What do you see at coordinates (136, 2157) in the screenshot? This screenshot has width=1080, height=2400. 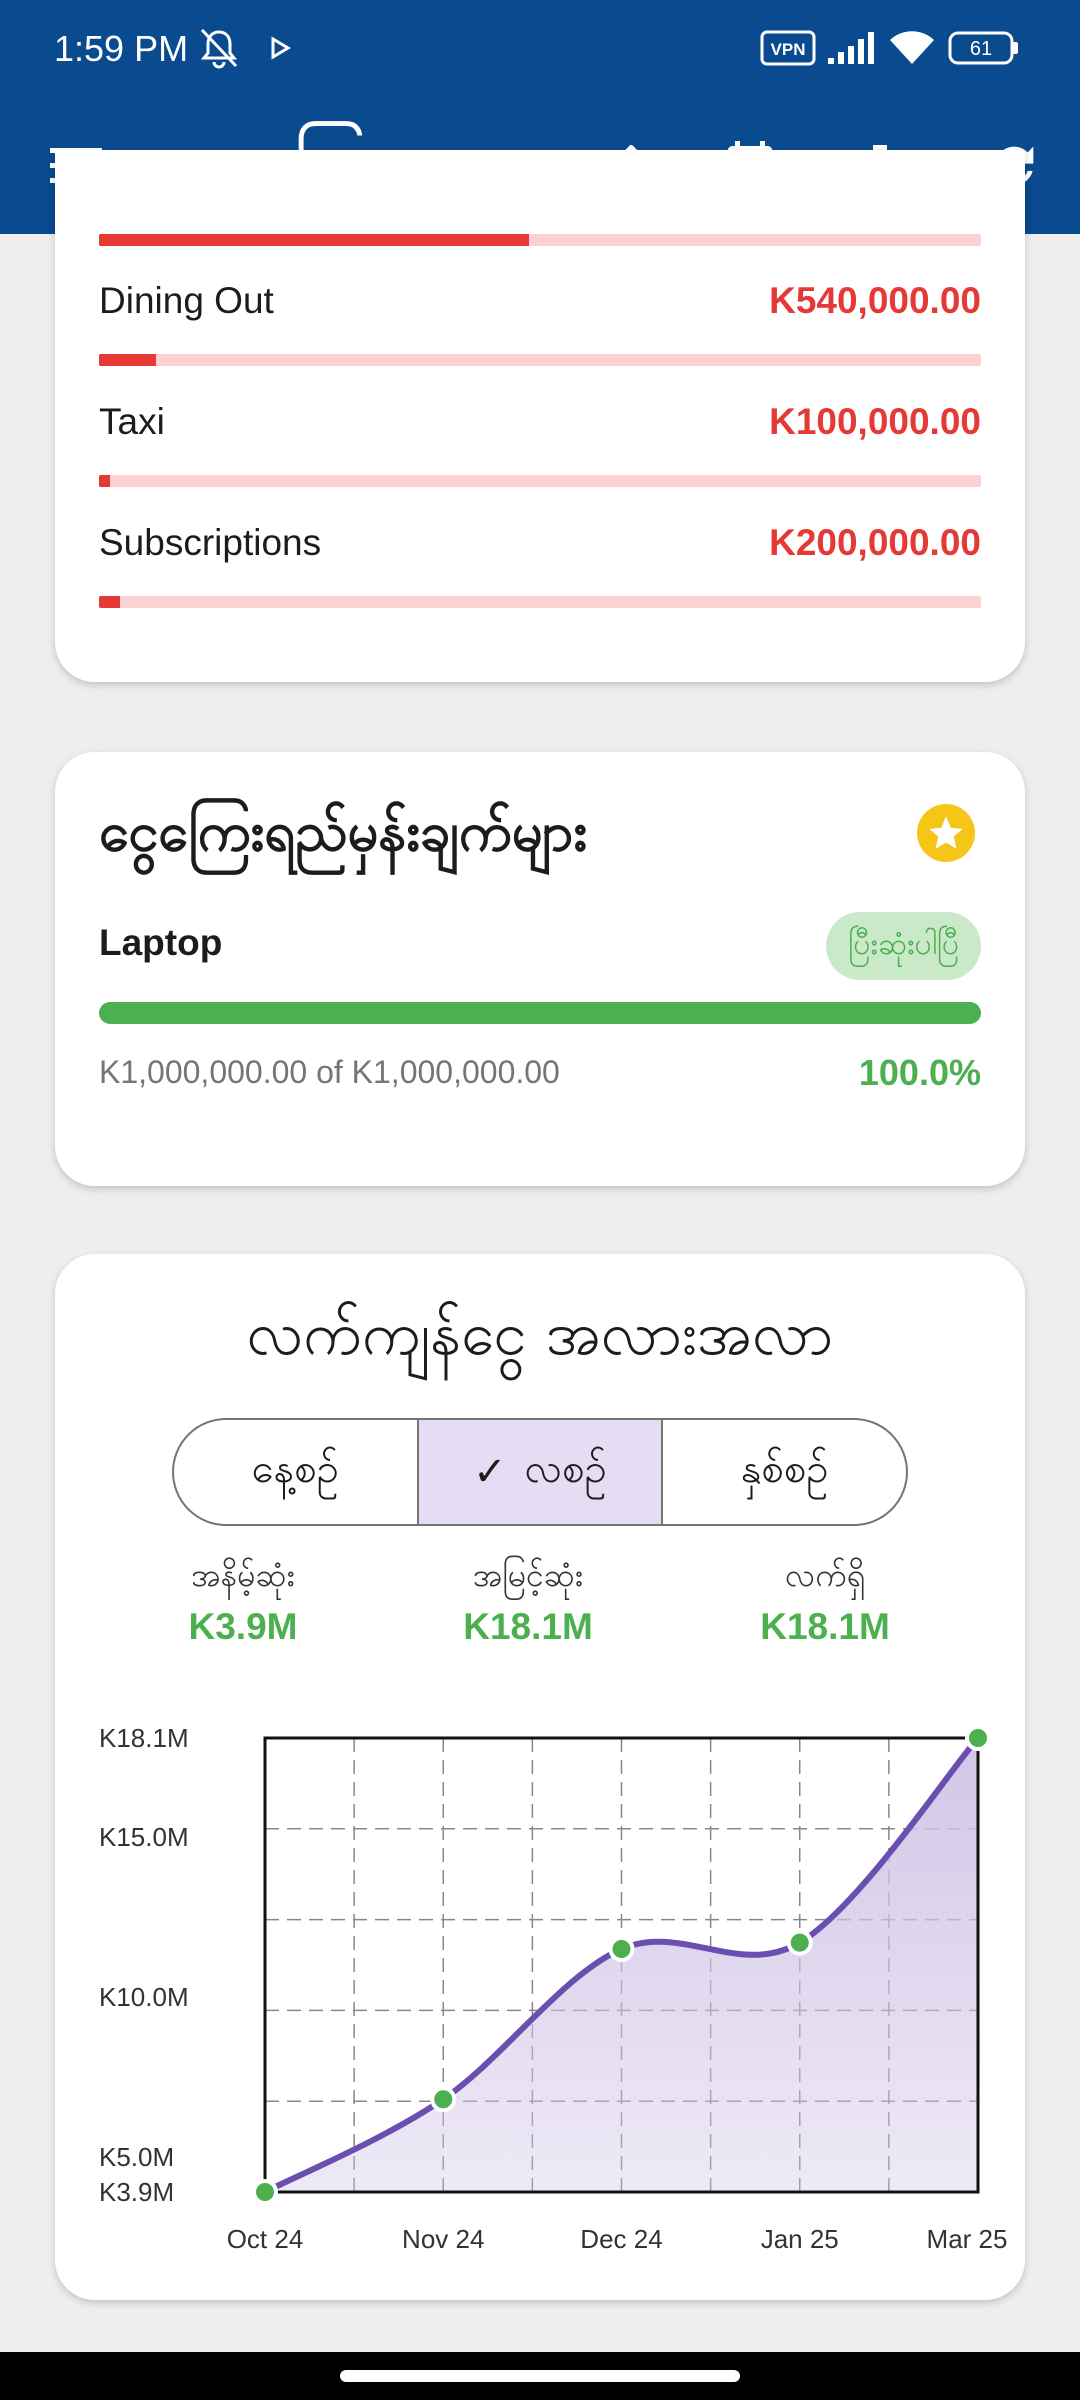 I see `y-tick-label: K5.0M` at bounding box center [136, 2157].